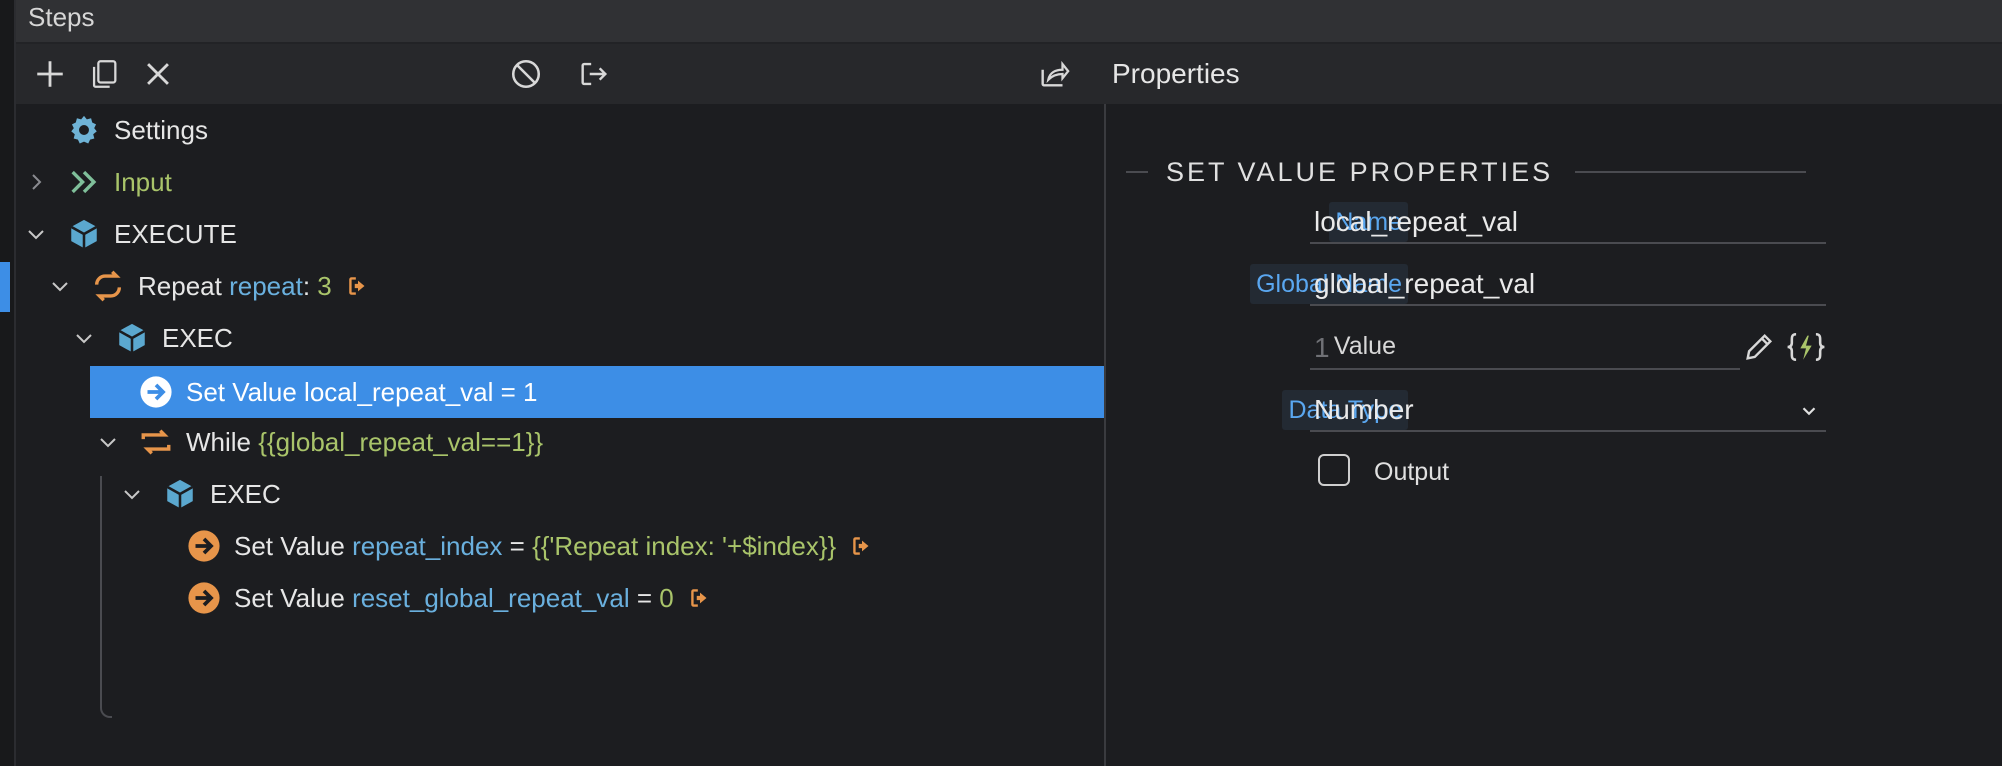  What do you see at coordinates (362, 391) in the screenshot?
I see `tree-item-label: Set Value local_repeat_val = 1` at bounding box center [362, 391].